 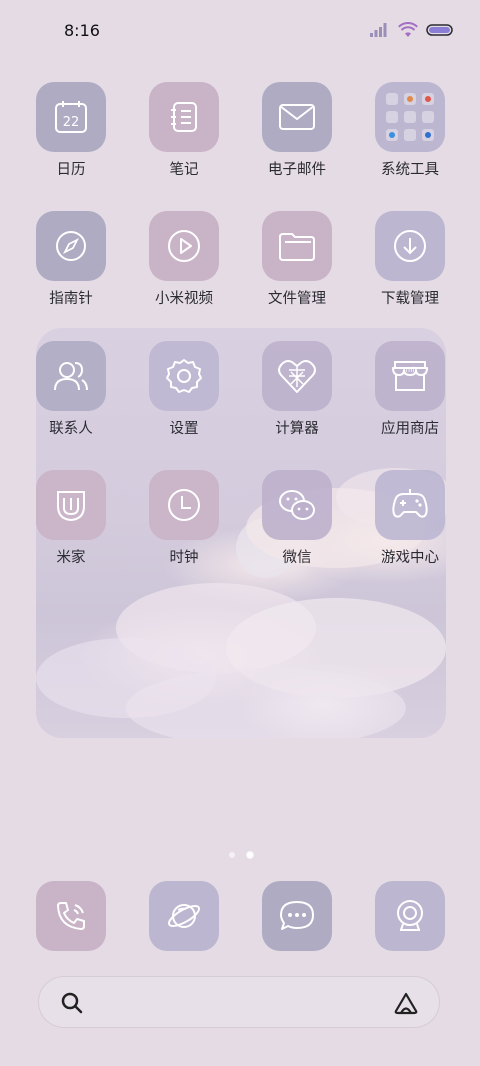 I want to click on dock-browser, so click(x=184, y=916).